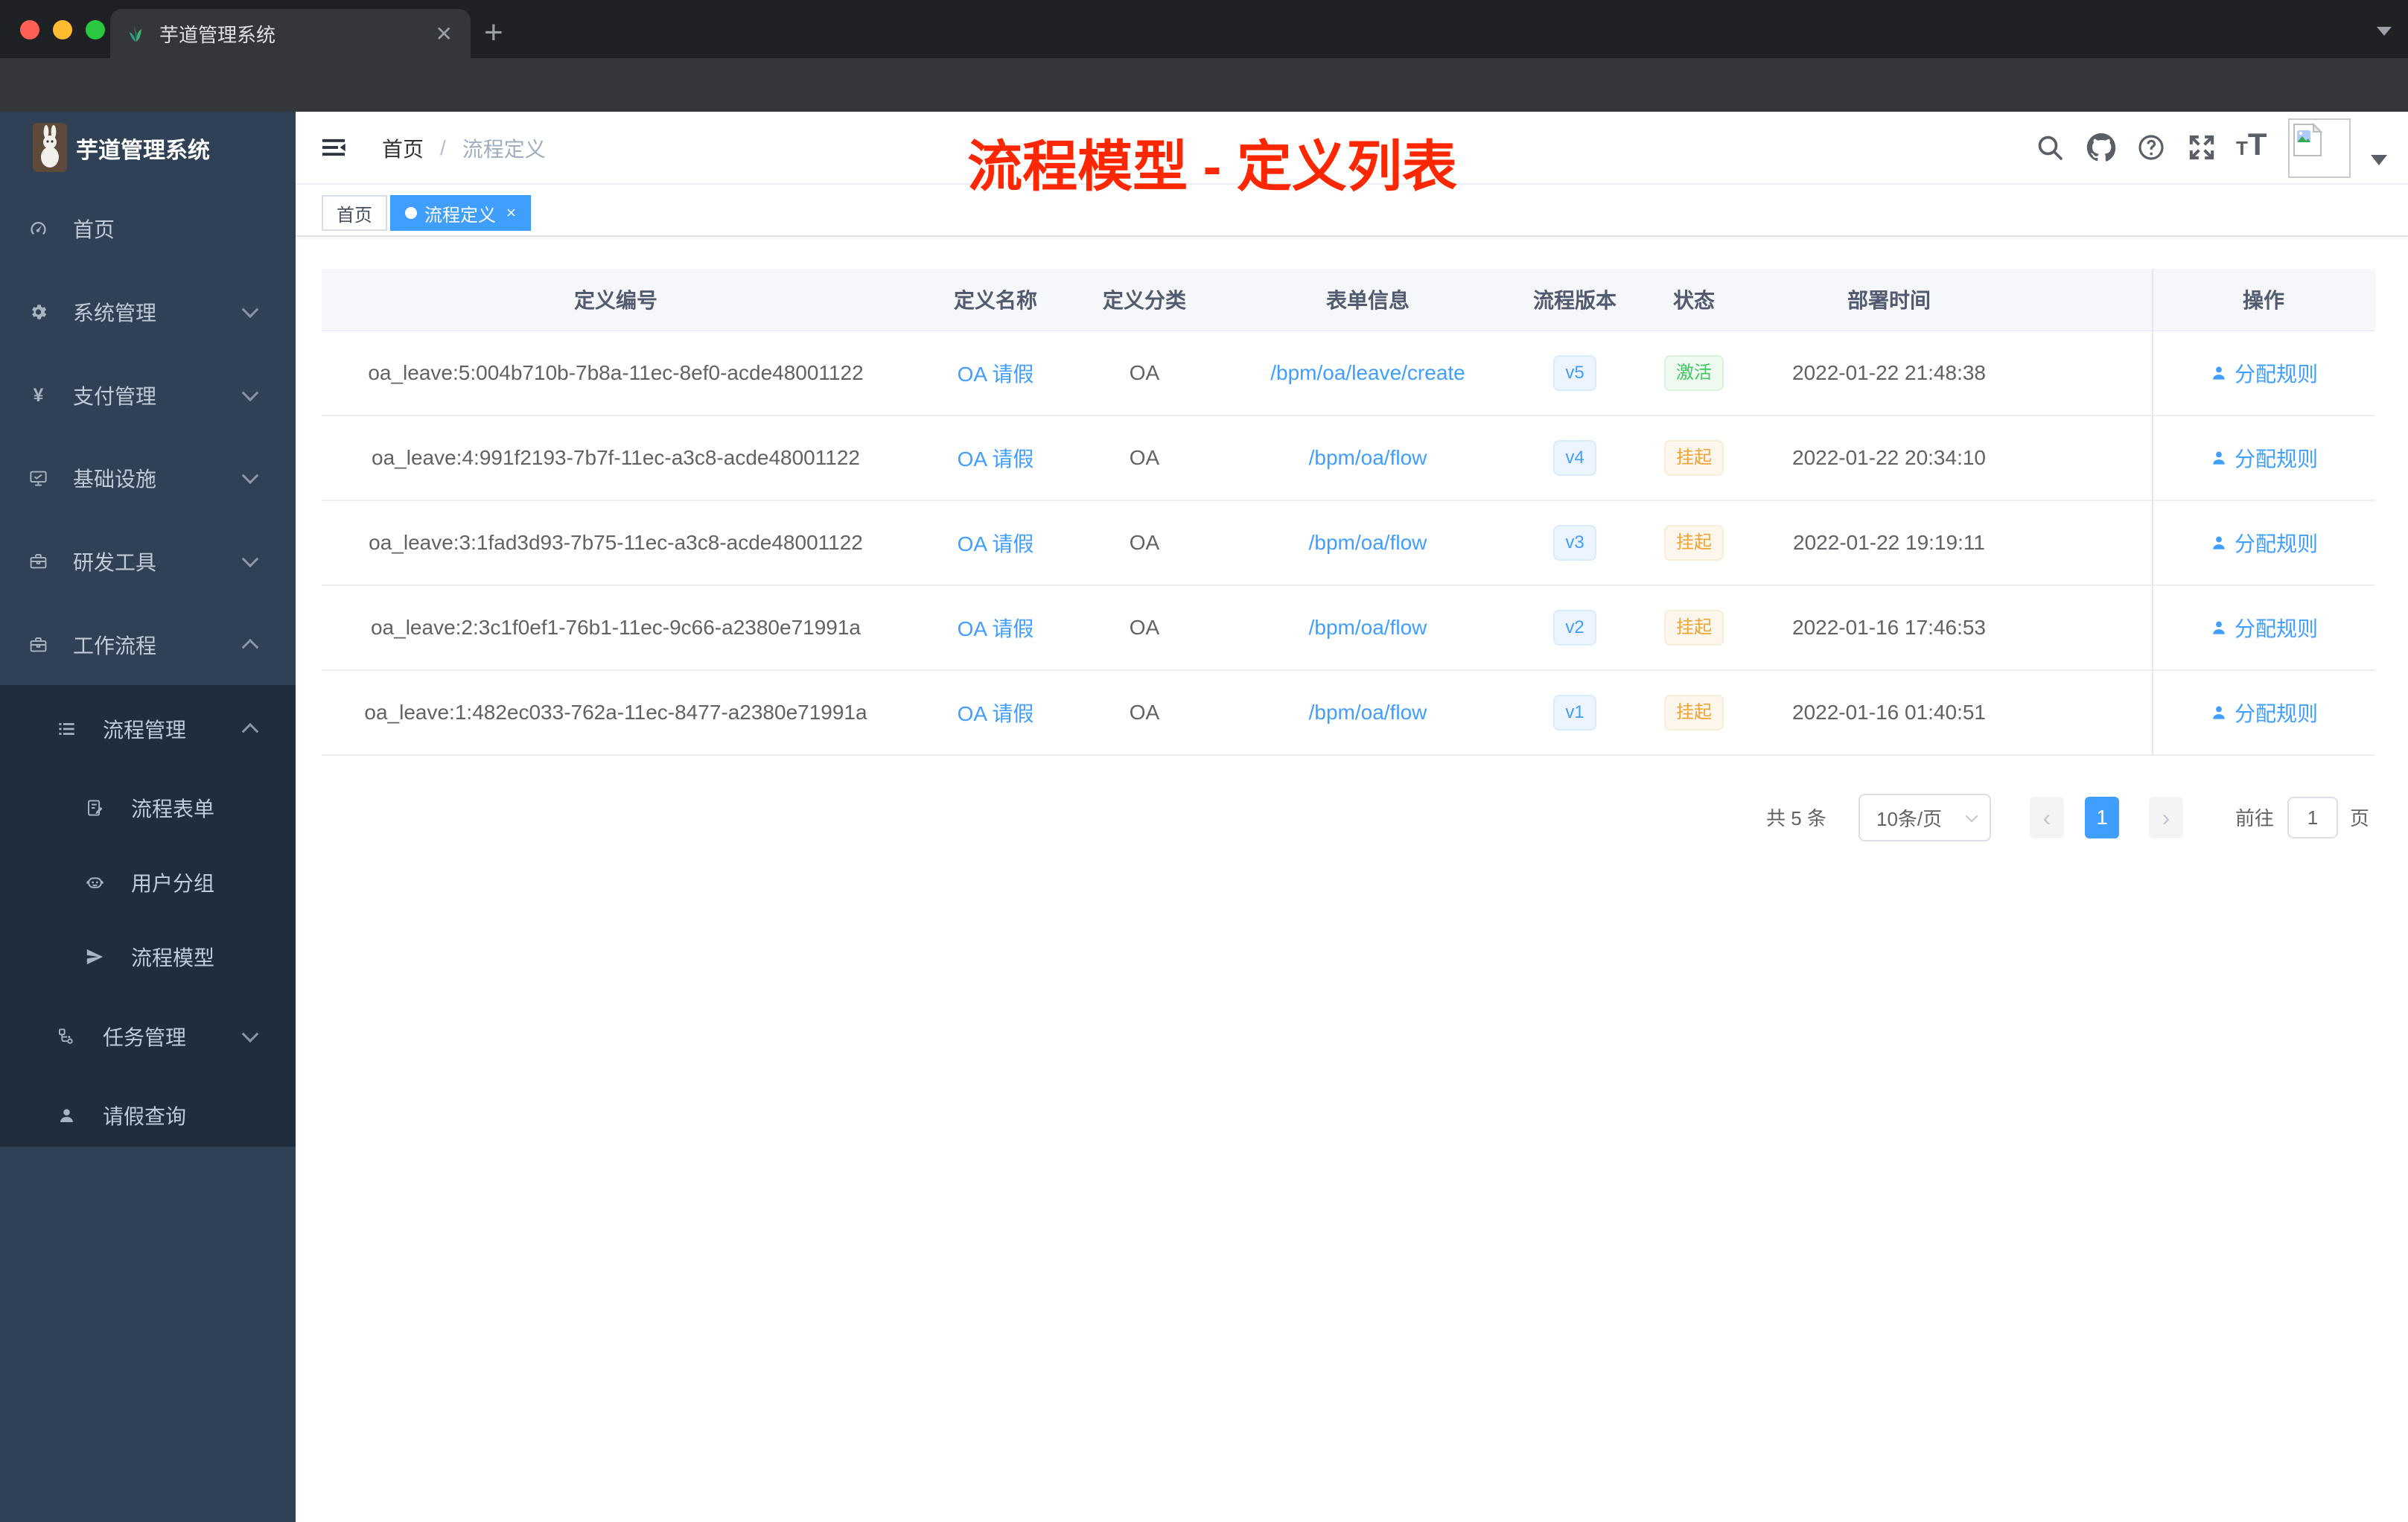 This screenshot has width=2408, height=1522. I want to click on prev-page-button: ‹, so click(2047, 817).